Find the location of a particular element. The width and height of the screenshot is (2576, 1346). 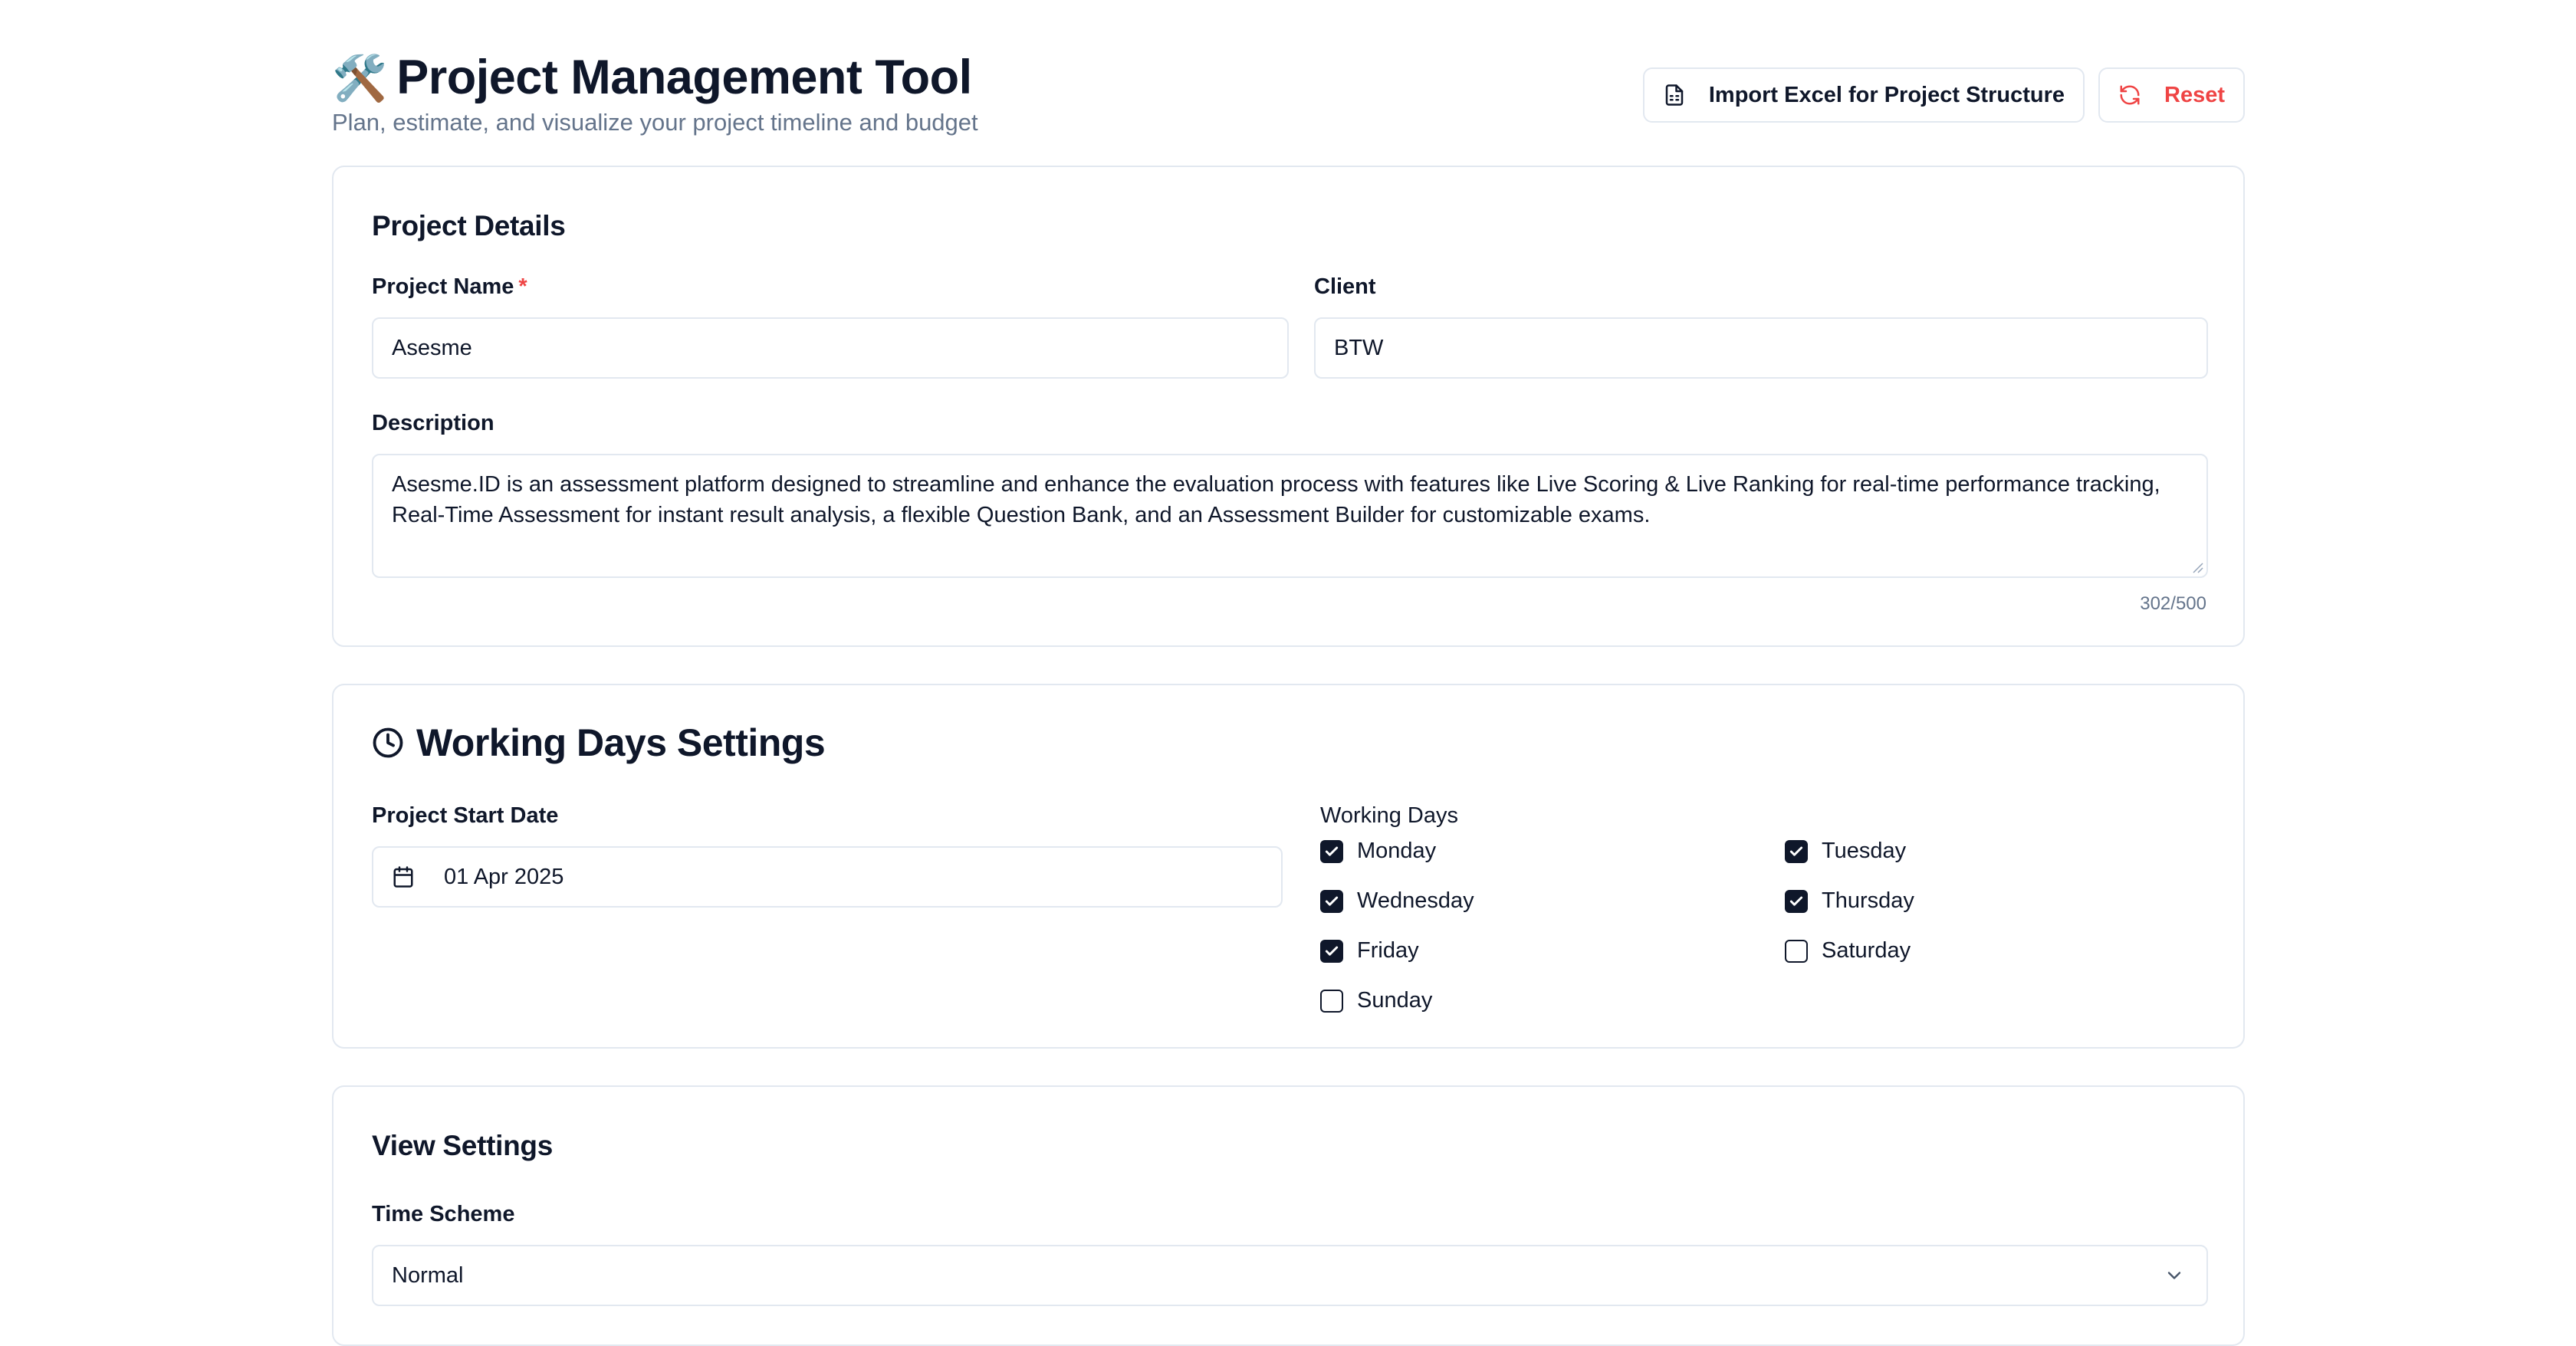

reset-button: Reset is located at coordinates (2171, 95).